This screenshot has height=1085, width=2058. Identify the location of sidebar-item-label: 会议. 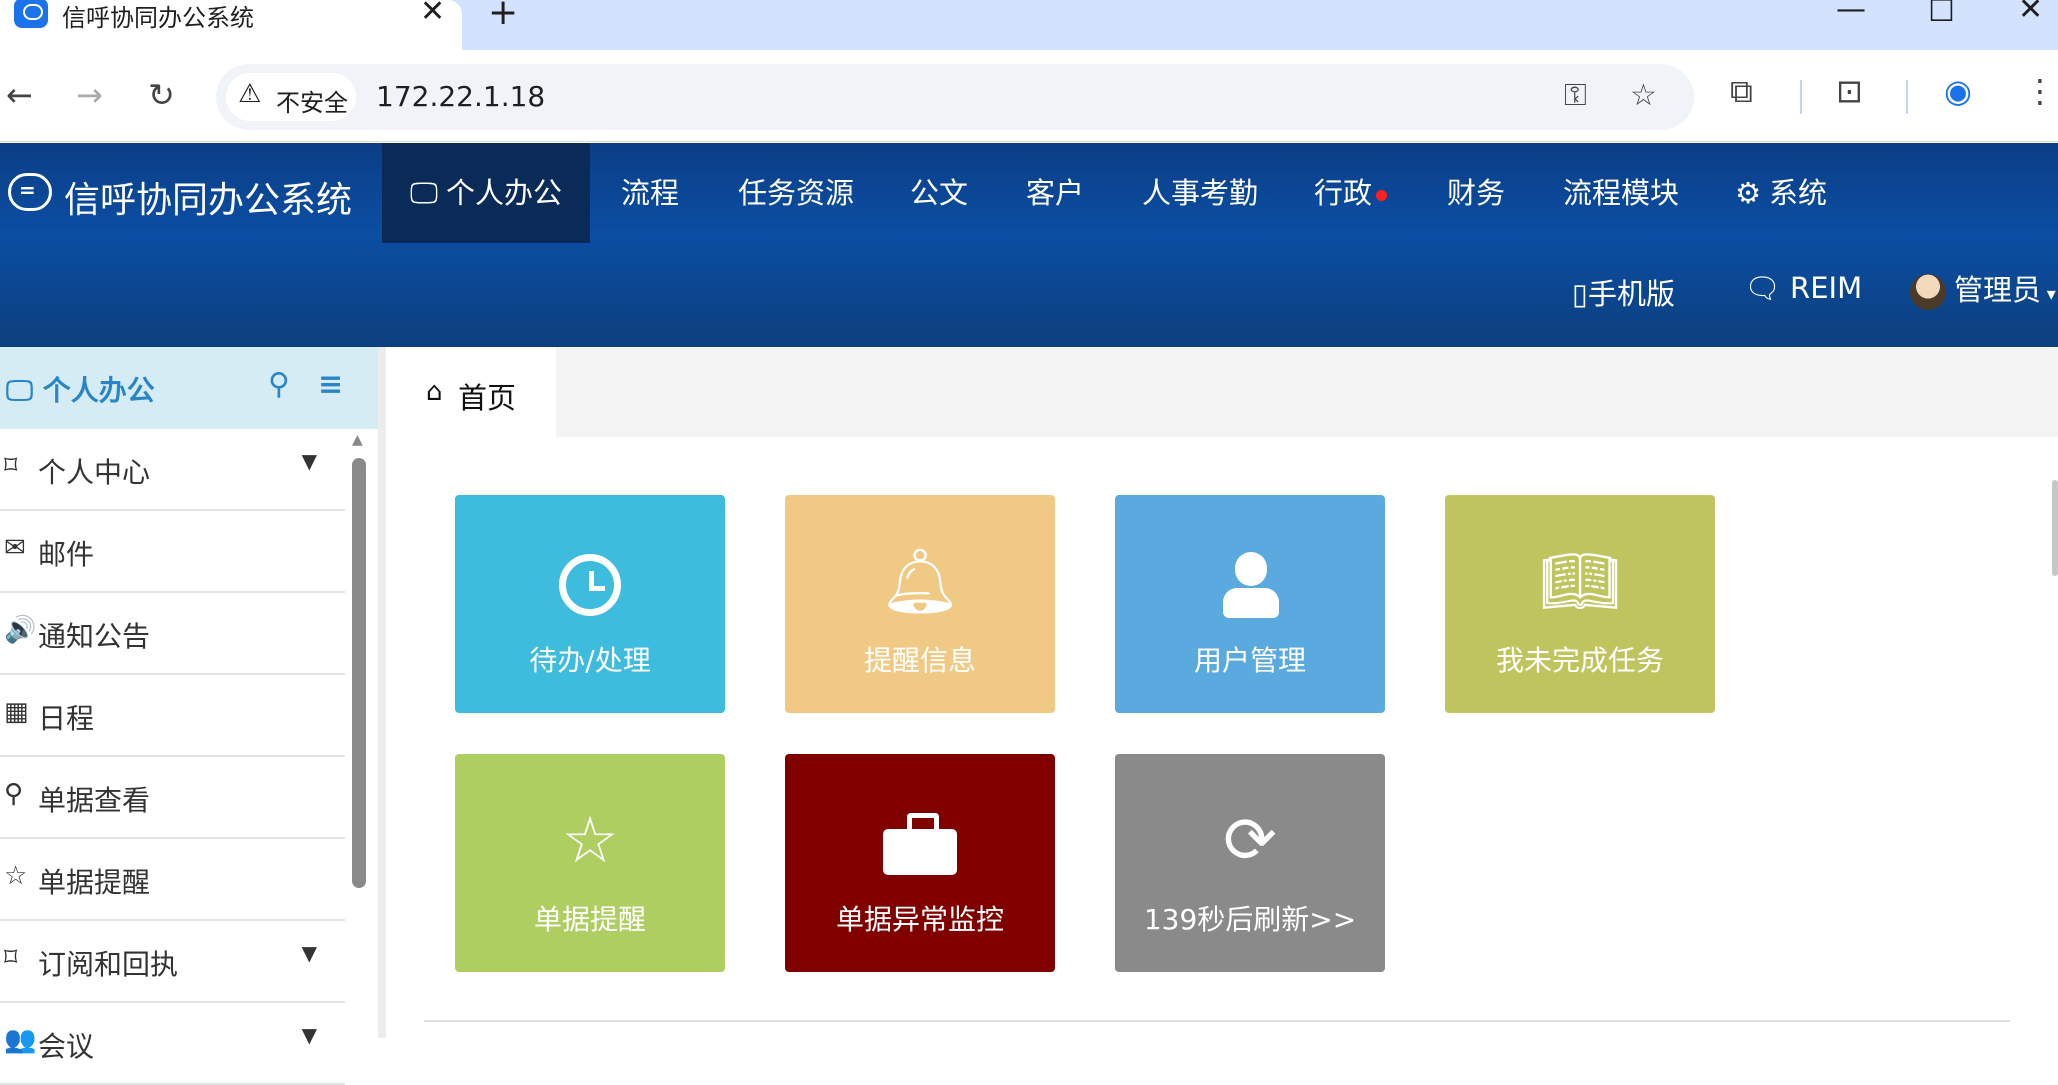
(66, 1046).